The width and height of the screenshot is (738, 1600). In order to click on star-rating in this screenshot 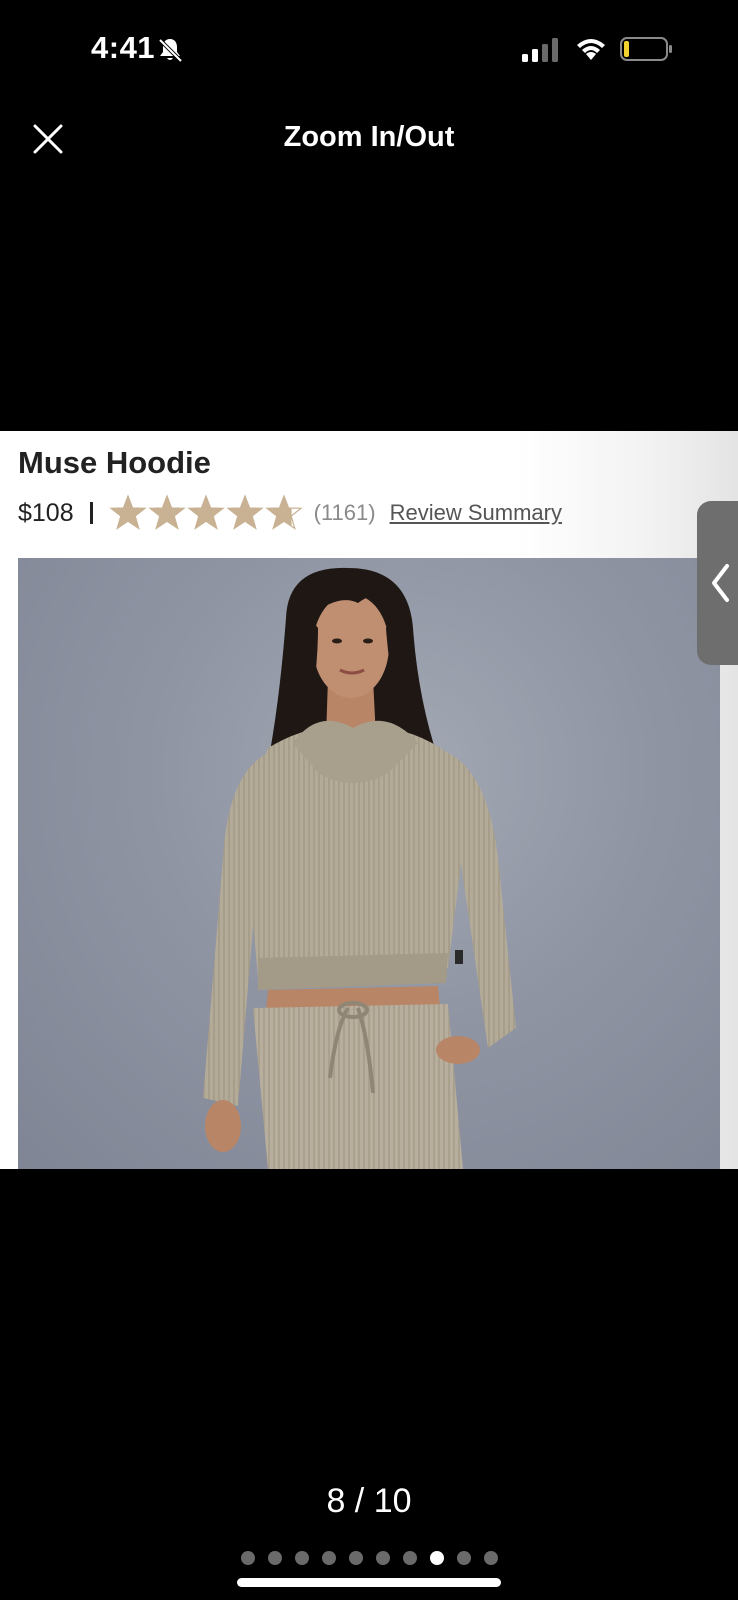, I will do `click(206, 513)`.